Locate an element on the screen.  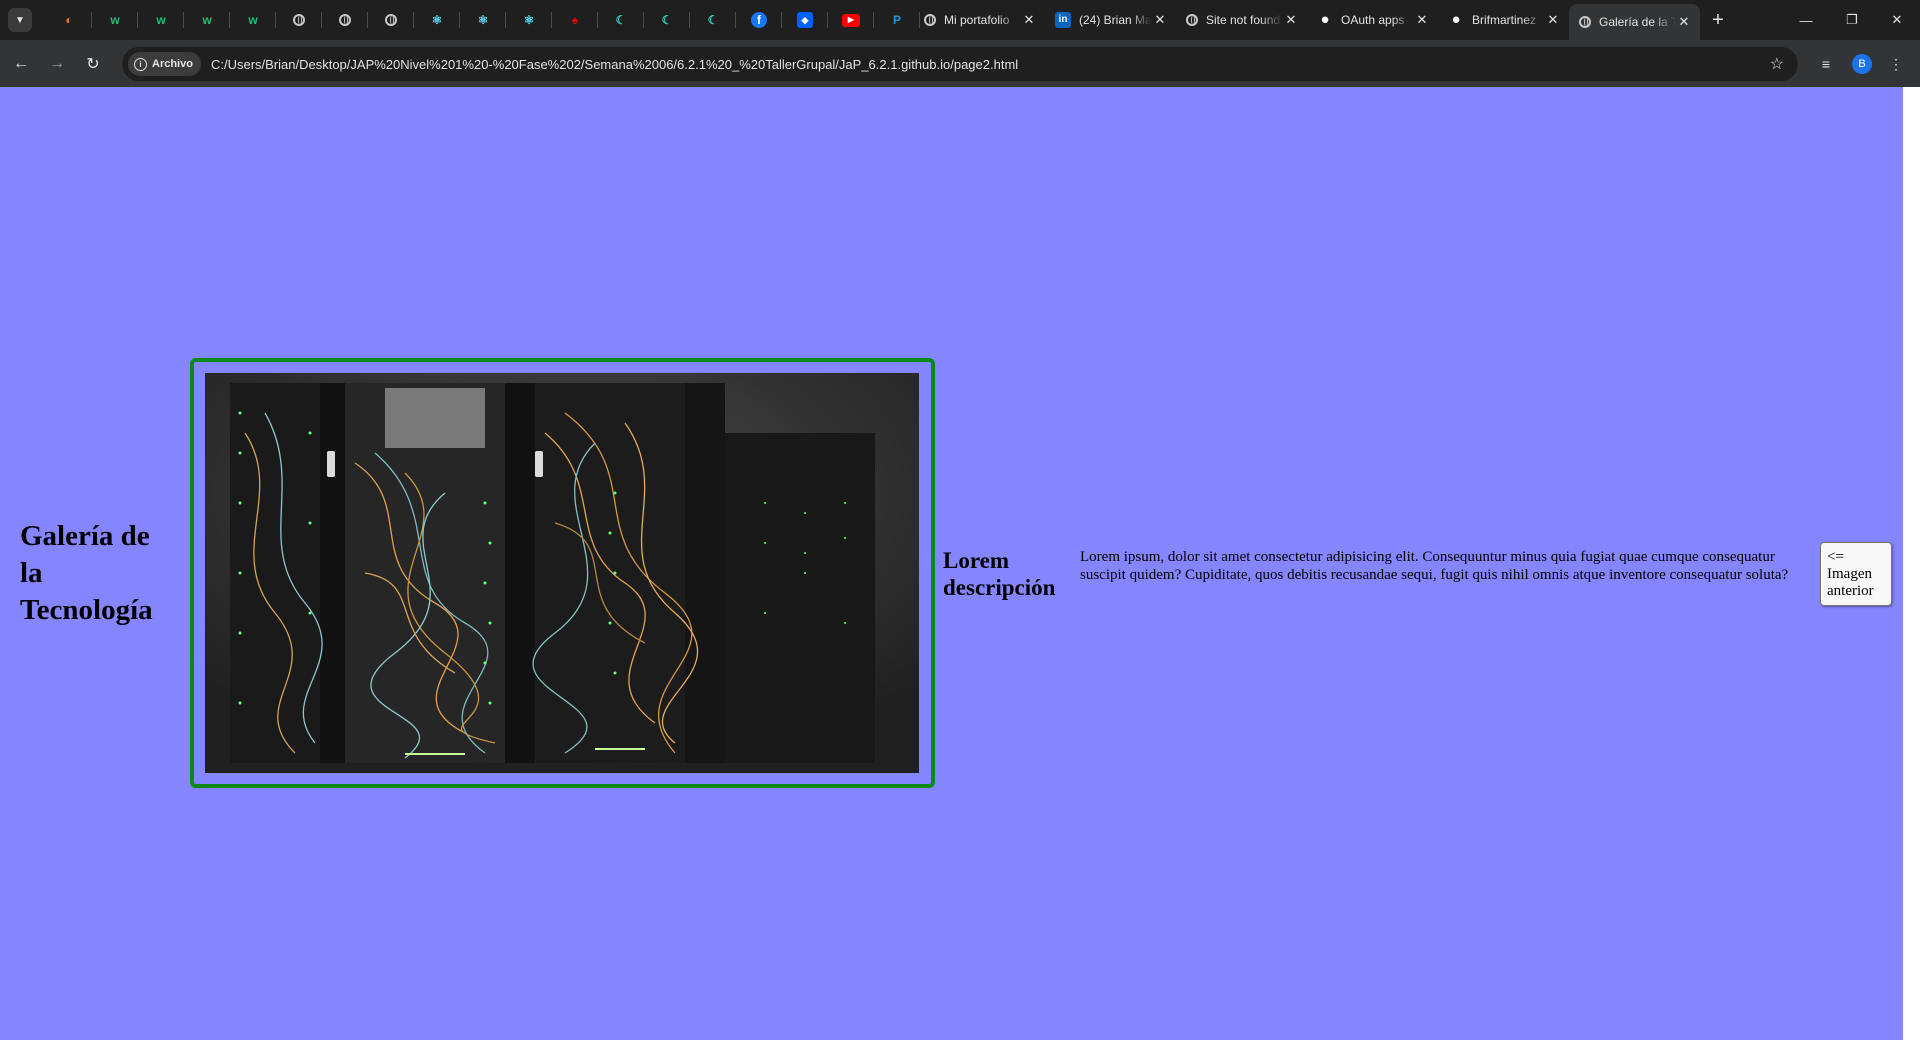
queue-music-icon: ≡ is located at coordinates (1826, 64).